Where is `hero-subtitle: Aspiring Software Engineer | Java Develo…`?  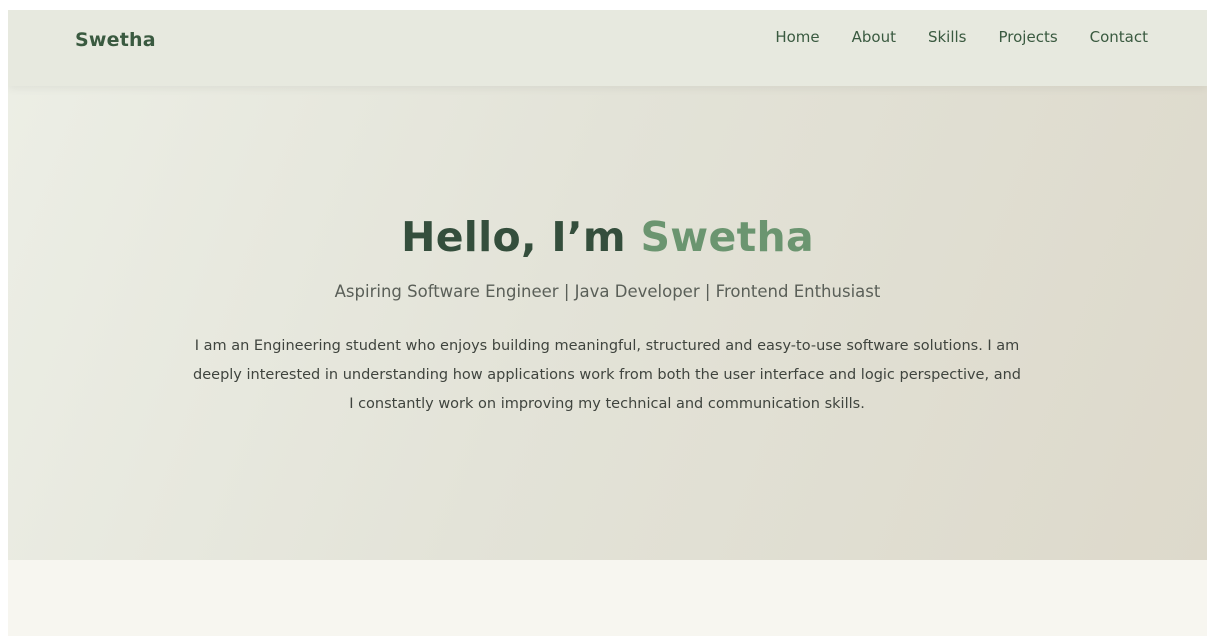
hero-subtitle: Aspiring Software Engineer | Java Develo… is located at coordinates (607, 291).